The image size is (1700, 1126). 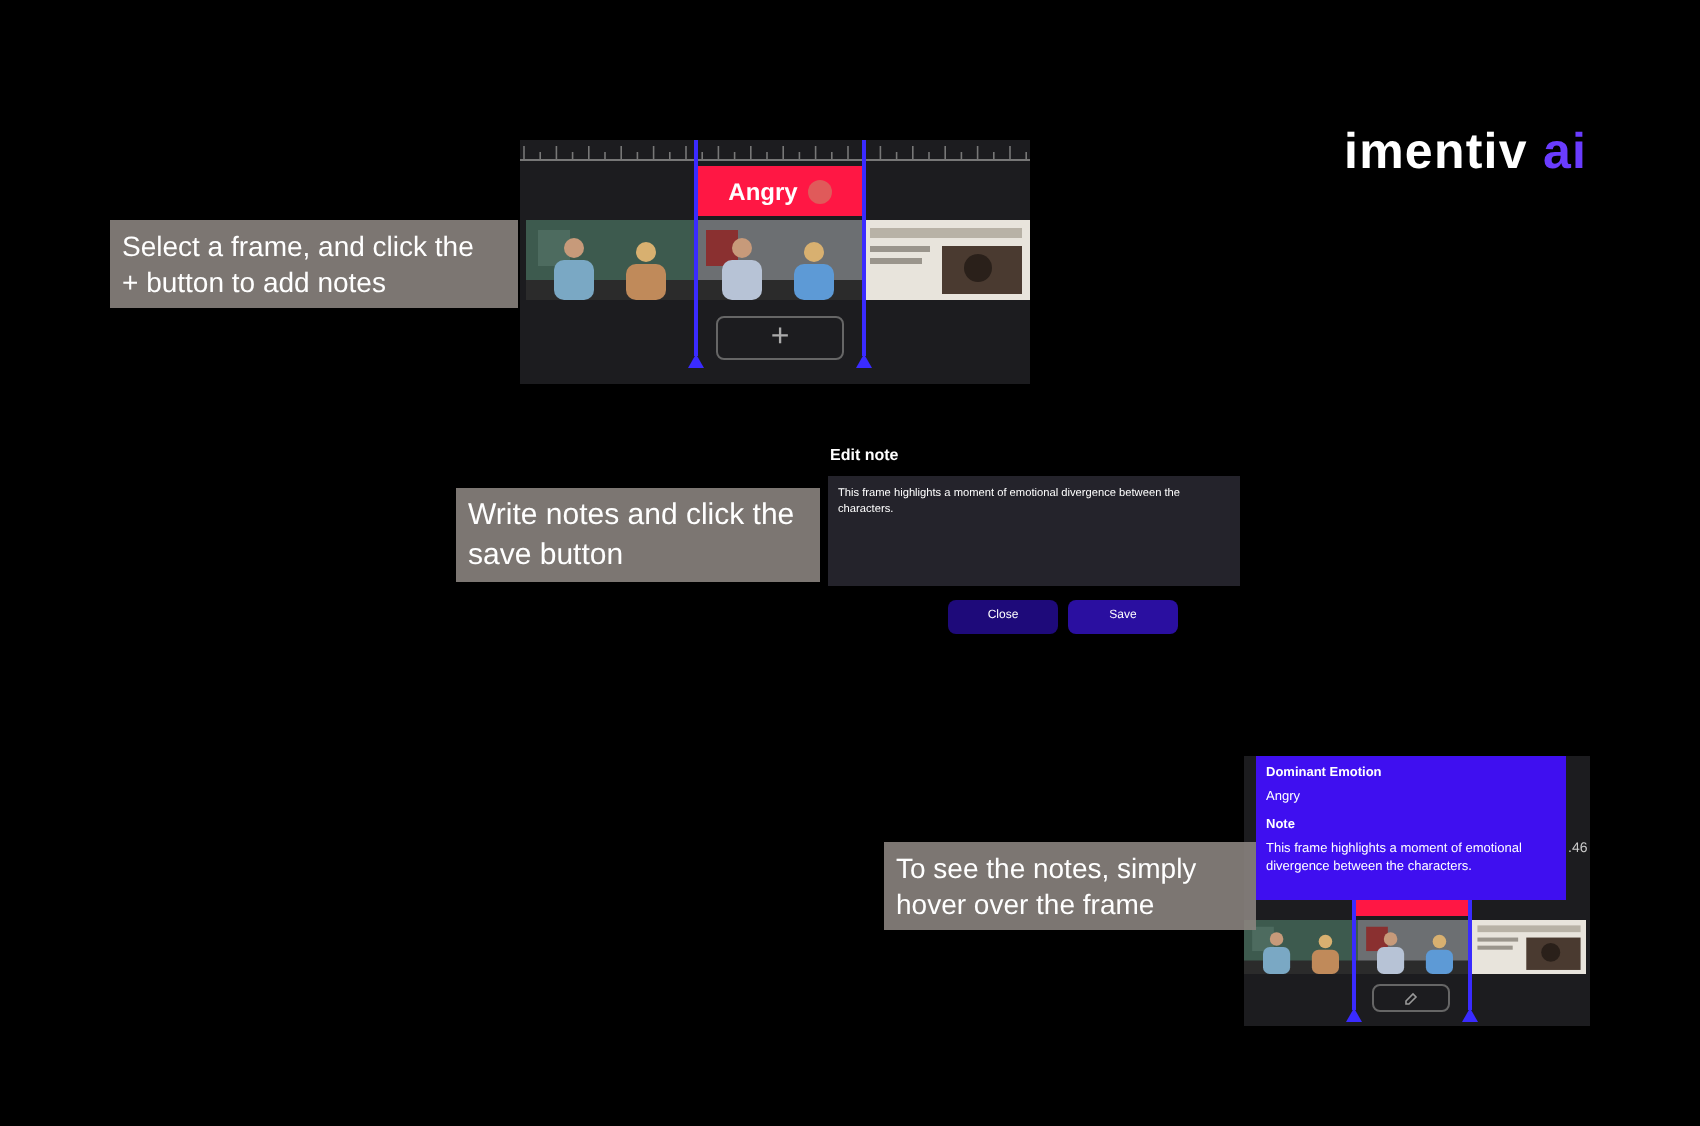 What do you see at coordinates (819, 191) in the screenshot?
I see `emoji-icon` at bounding box center [819, 191].